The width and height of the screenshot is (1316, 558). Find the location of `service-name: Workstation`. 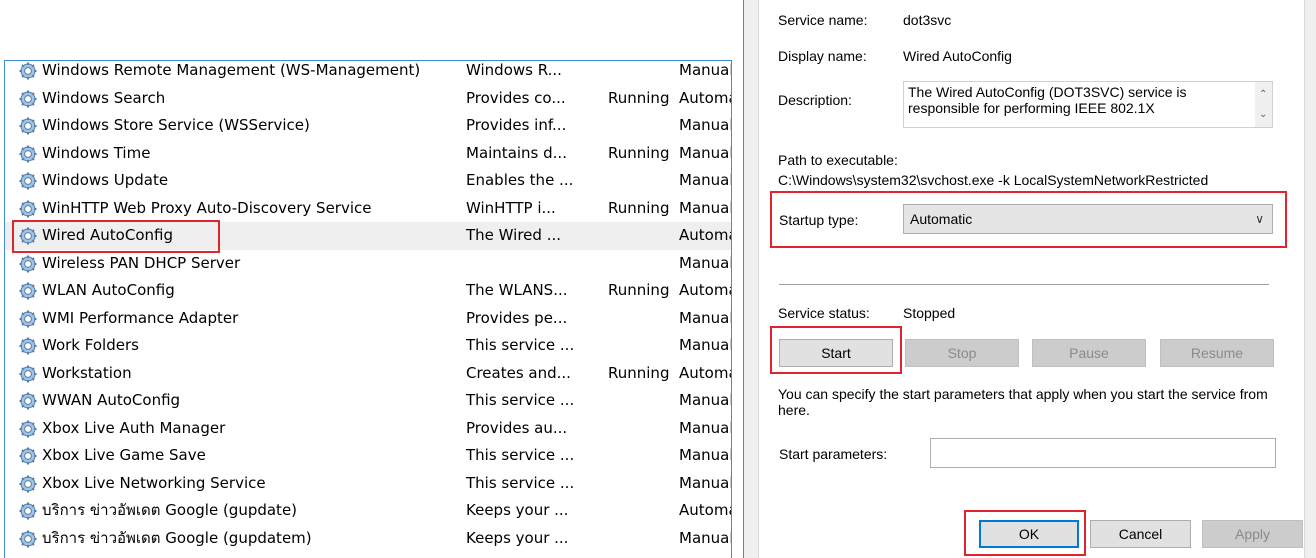

service-name: Workstation is located at coordinates (87, 372).